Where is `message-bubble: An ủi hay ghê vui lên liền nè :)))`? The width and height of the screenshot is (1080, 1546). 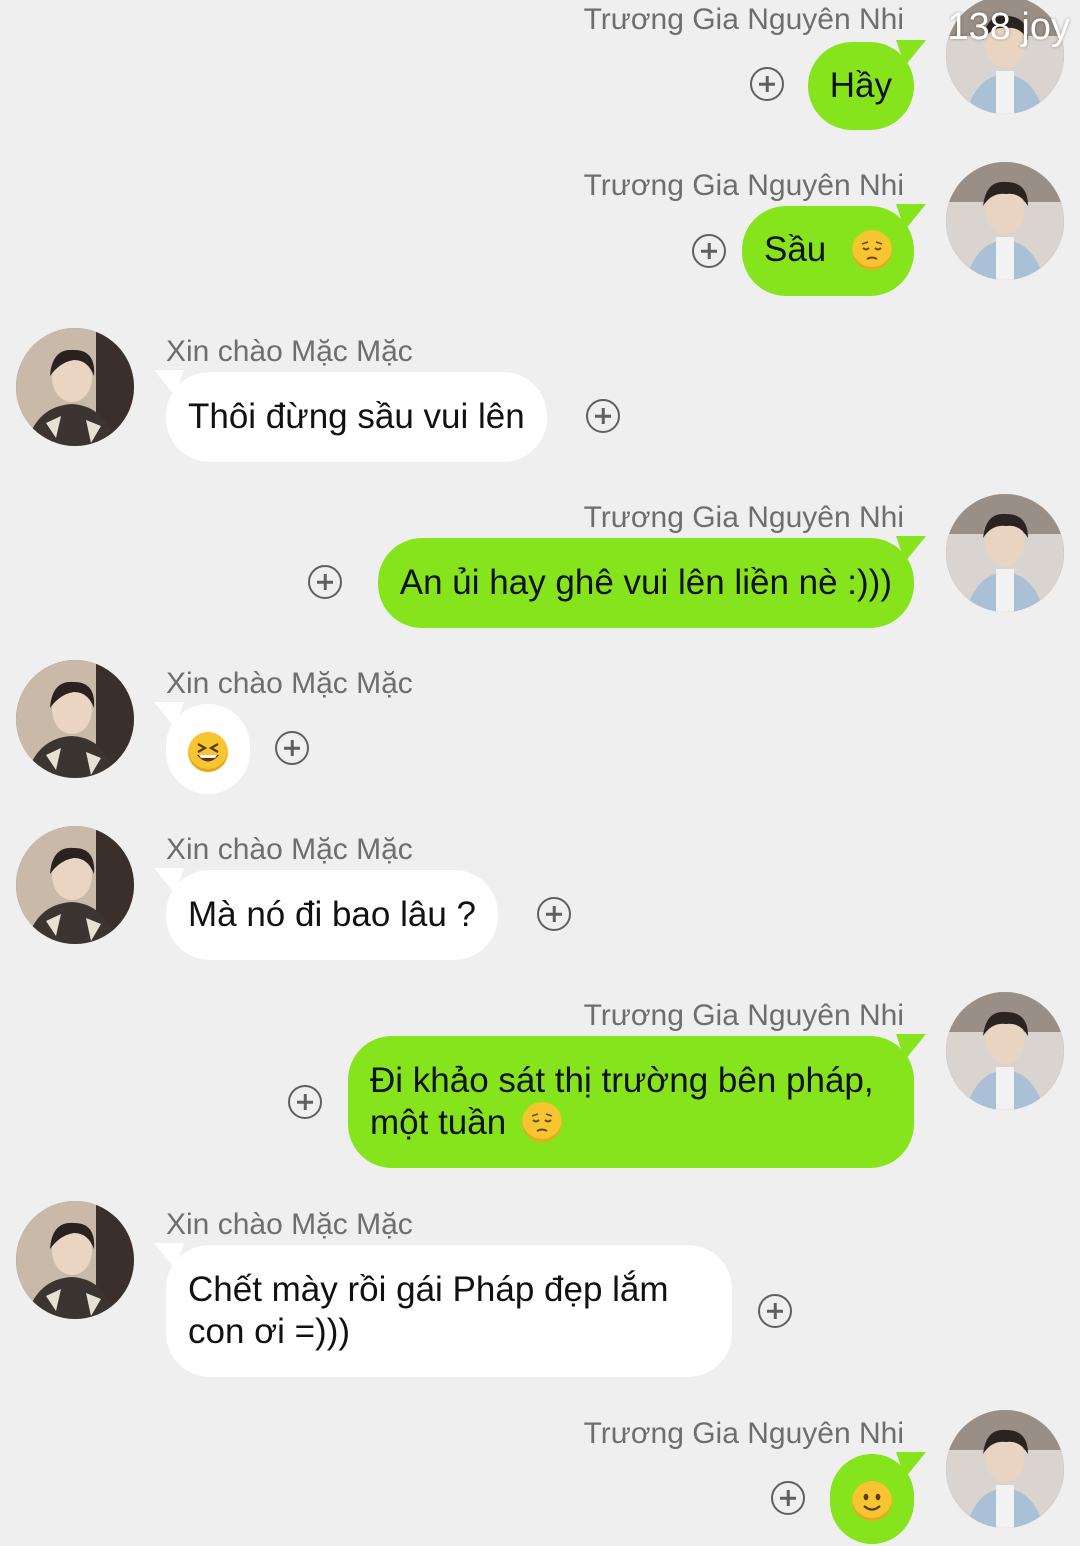
message-bubble: An ủi hay ghê vui lên liền nè :))) is located at coordinates (645, 583).